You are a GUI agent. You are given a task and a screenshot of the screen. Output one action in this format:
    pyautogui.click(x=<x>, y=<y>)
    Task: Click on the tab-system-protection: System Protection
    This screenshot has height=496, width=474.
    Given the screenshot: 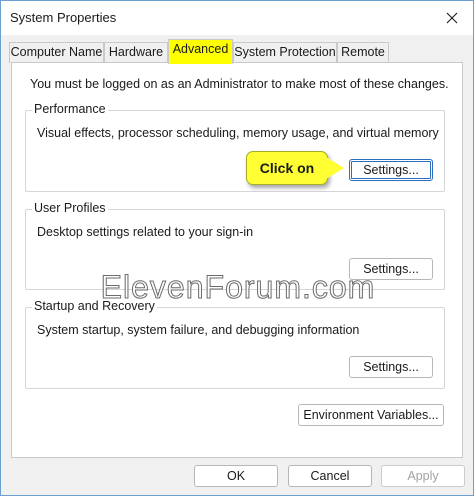 What is the action you would take?
    pyautogui.click(x=285, y=52)
    